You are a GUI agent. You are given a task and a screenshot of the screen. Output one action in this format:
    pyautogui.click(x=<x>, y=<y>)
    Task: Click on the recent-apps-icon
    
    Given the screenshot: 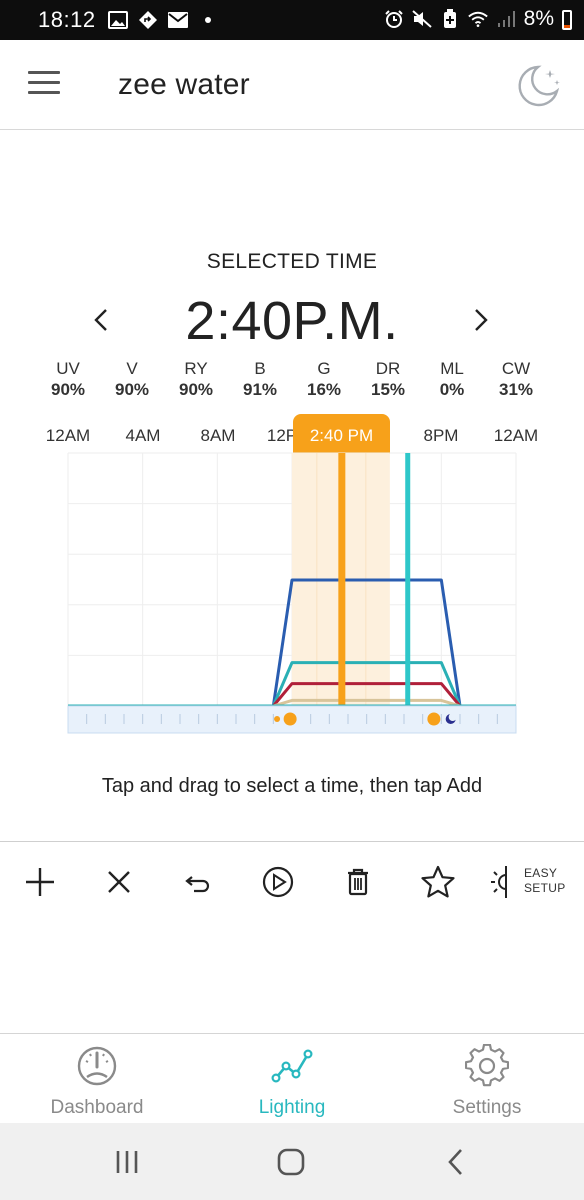 What is the action you would take?
    pyautogui.click(x=127, y=1162)
    